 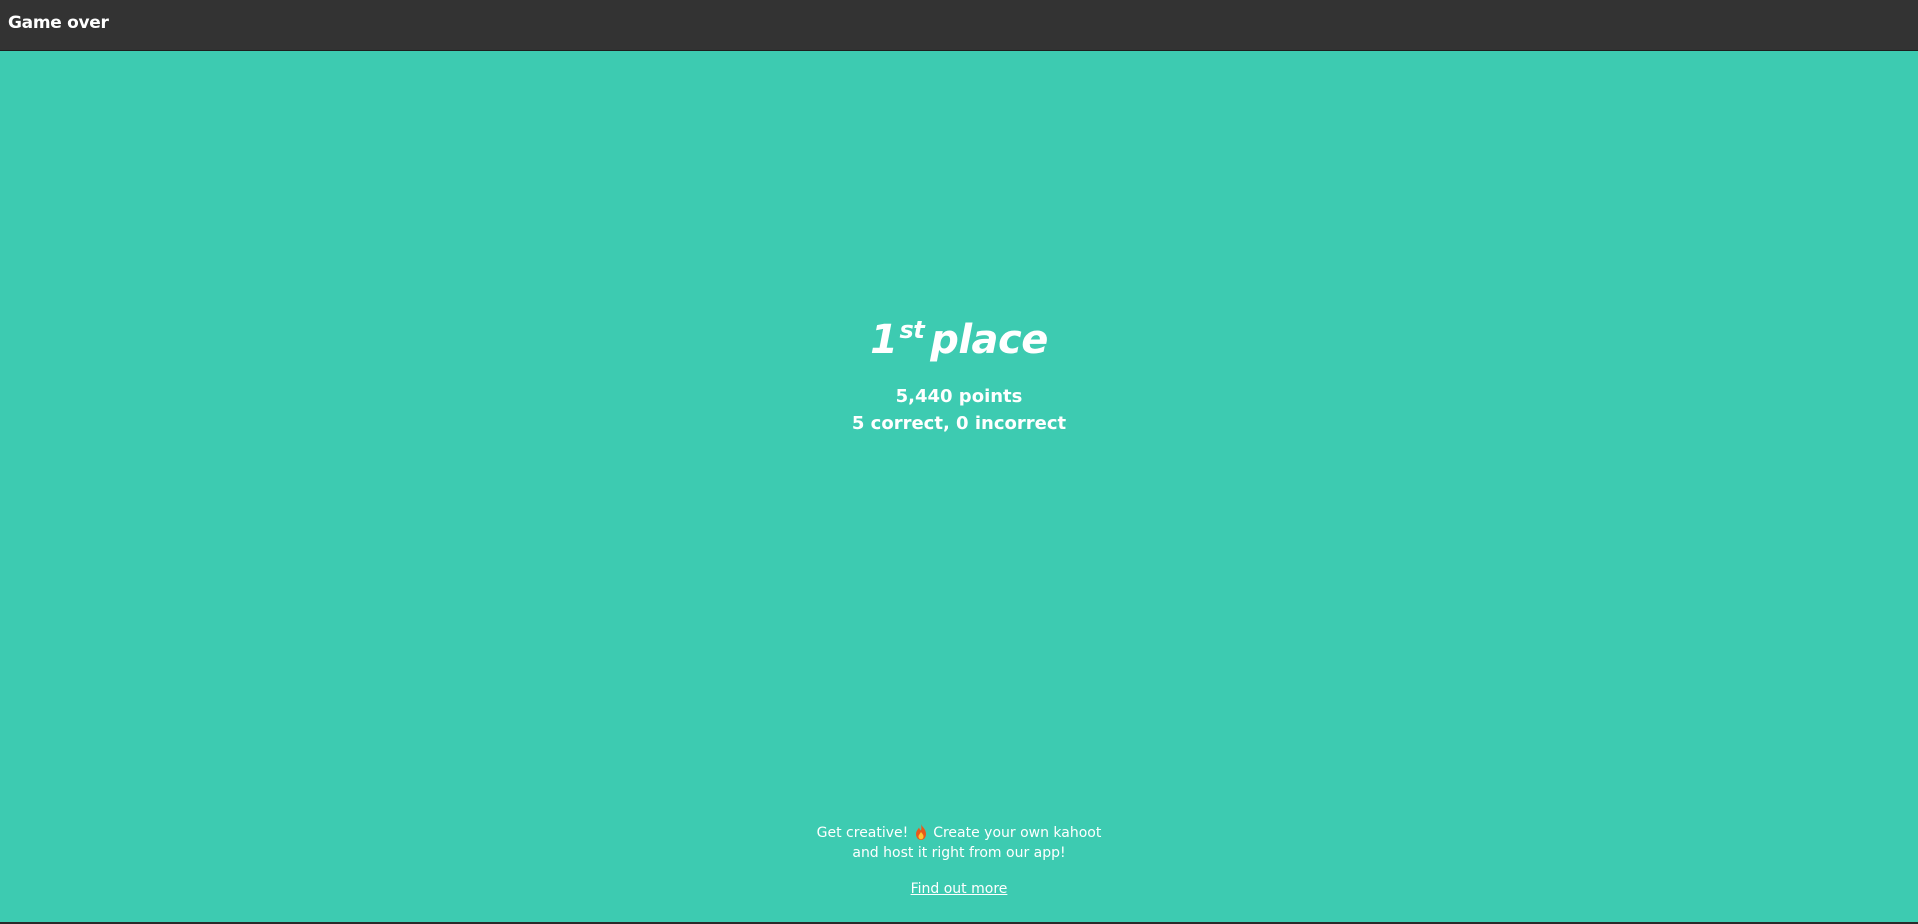 I want to click on score-stats: 5,440 points 5 correct, 0 incorrect, so click(x=959, y=410).